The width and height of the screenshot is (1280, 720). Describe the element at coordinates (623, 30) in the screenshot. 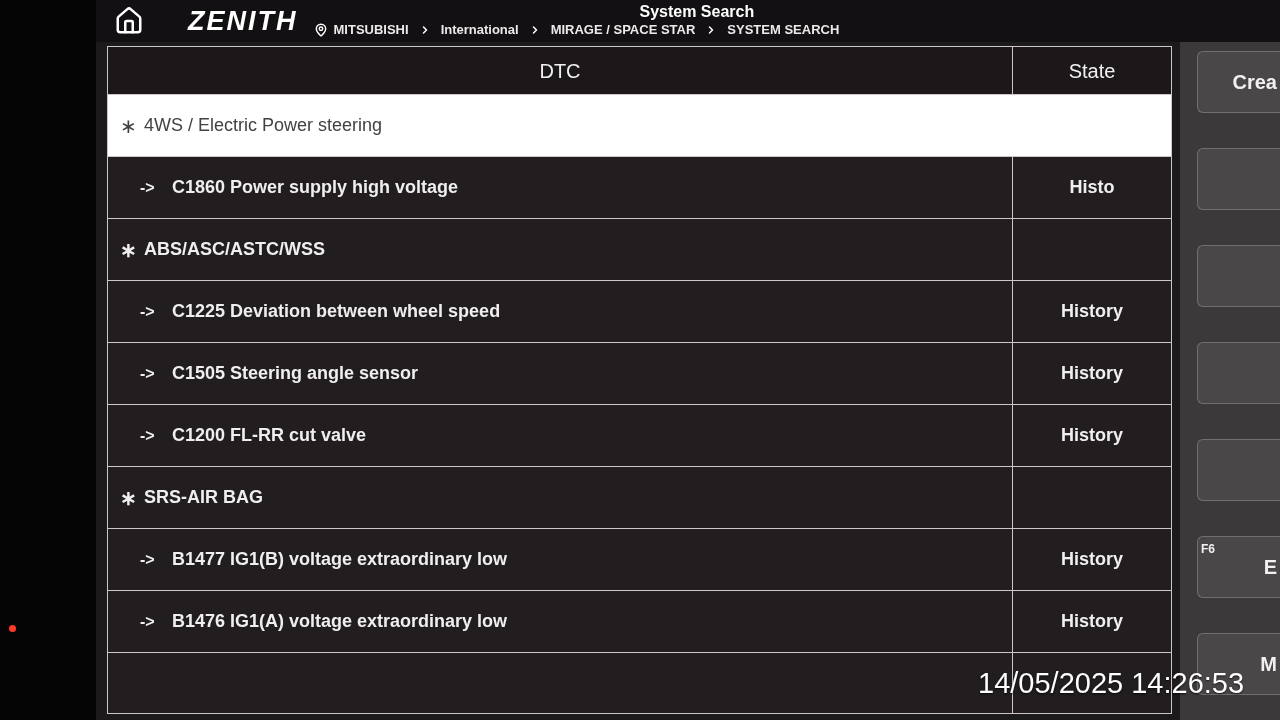

I see `breadcrumb-link: MIRAGE / SPACE STAR` at that location.